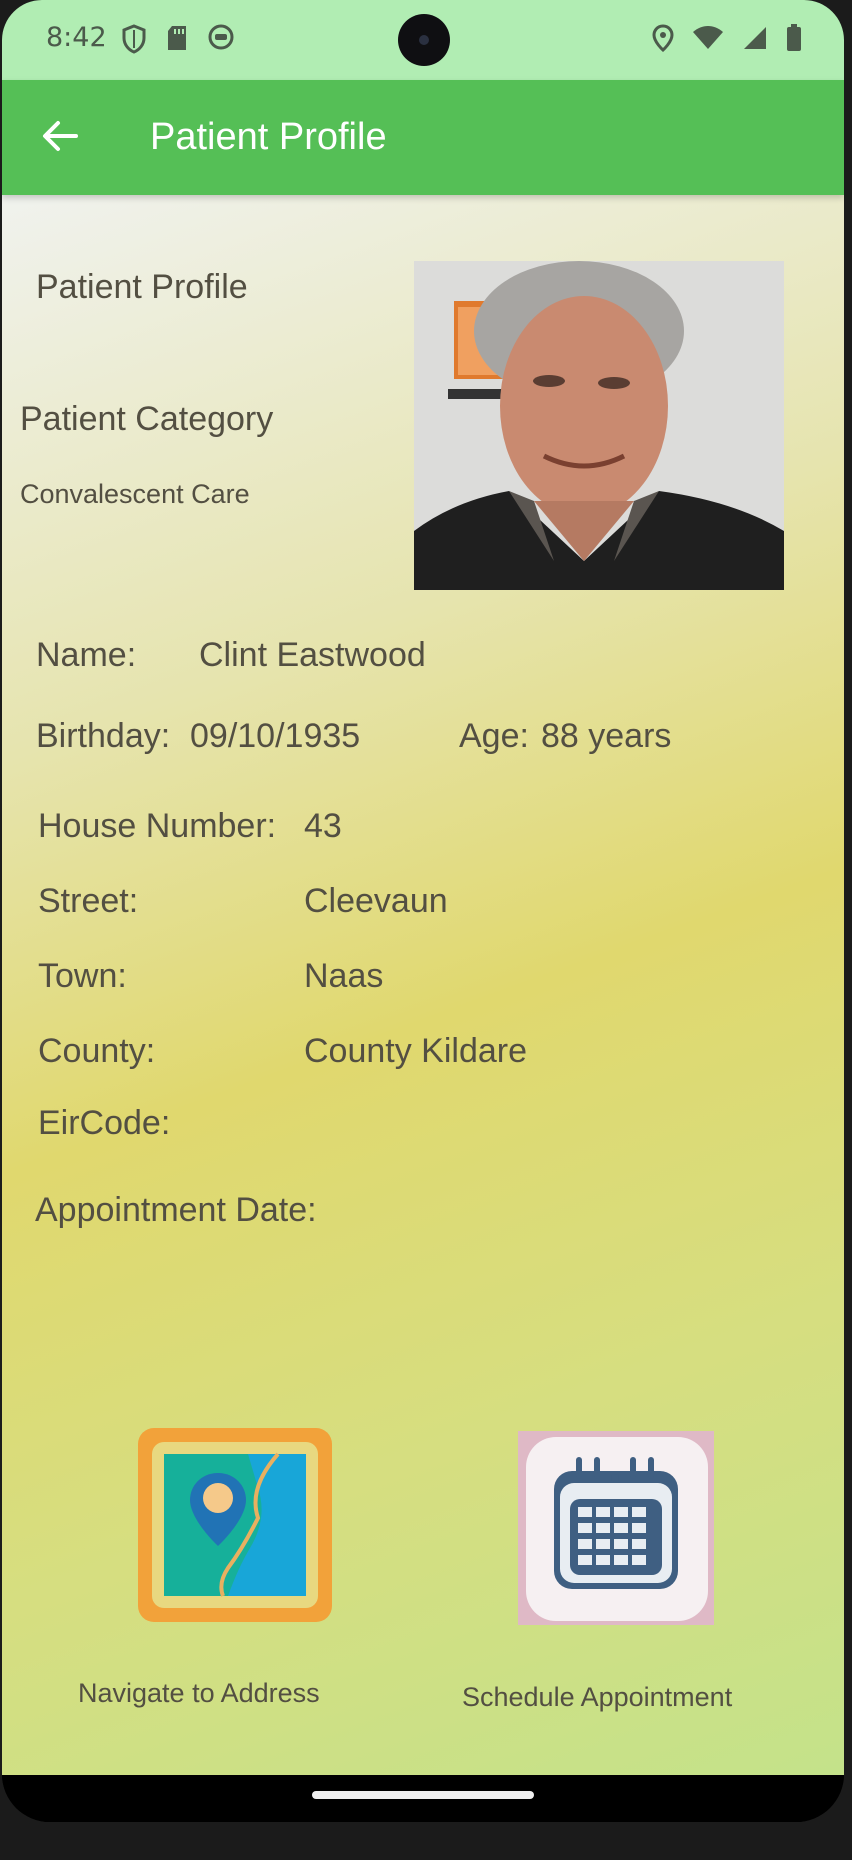 This screenshot has width=852, height=1860. What do you see at coordinates (423, 137) in the screenshot?
I see `app-bar: Patient Profile` at bounding box center [423, 137].